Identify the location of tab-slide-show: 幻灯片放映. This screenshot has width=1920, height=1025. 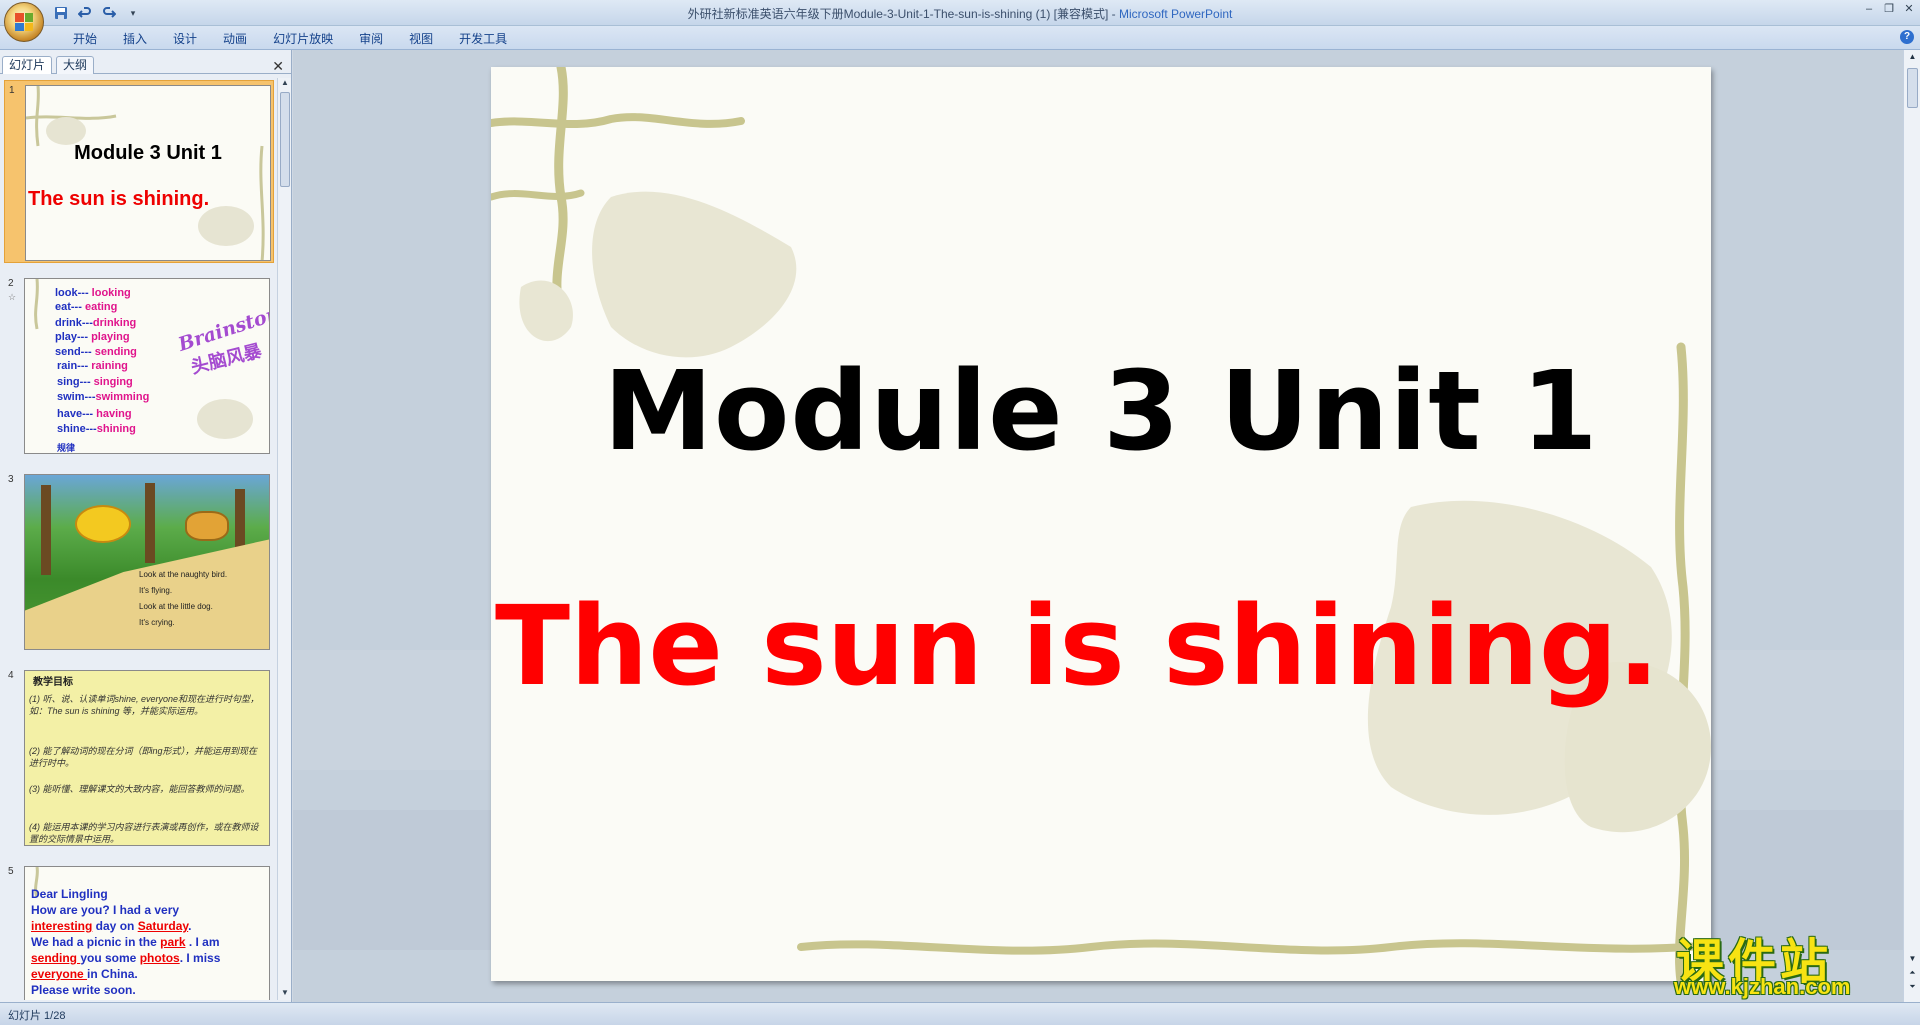
(303, 39).